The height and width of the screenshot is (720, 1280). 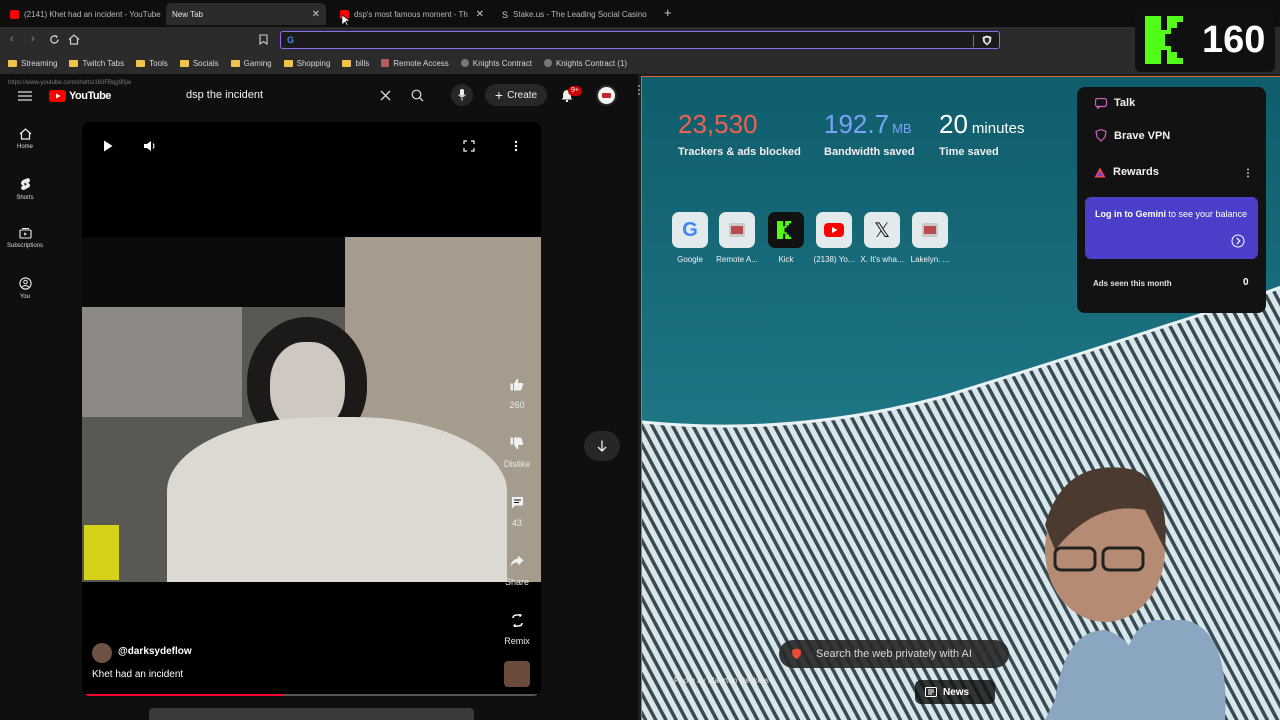 What do you see at coordinates (517, 674) in the screenshot?
I see `audio-thumbnail` at bounding box center [517, 674].